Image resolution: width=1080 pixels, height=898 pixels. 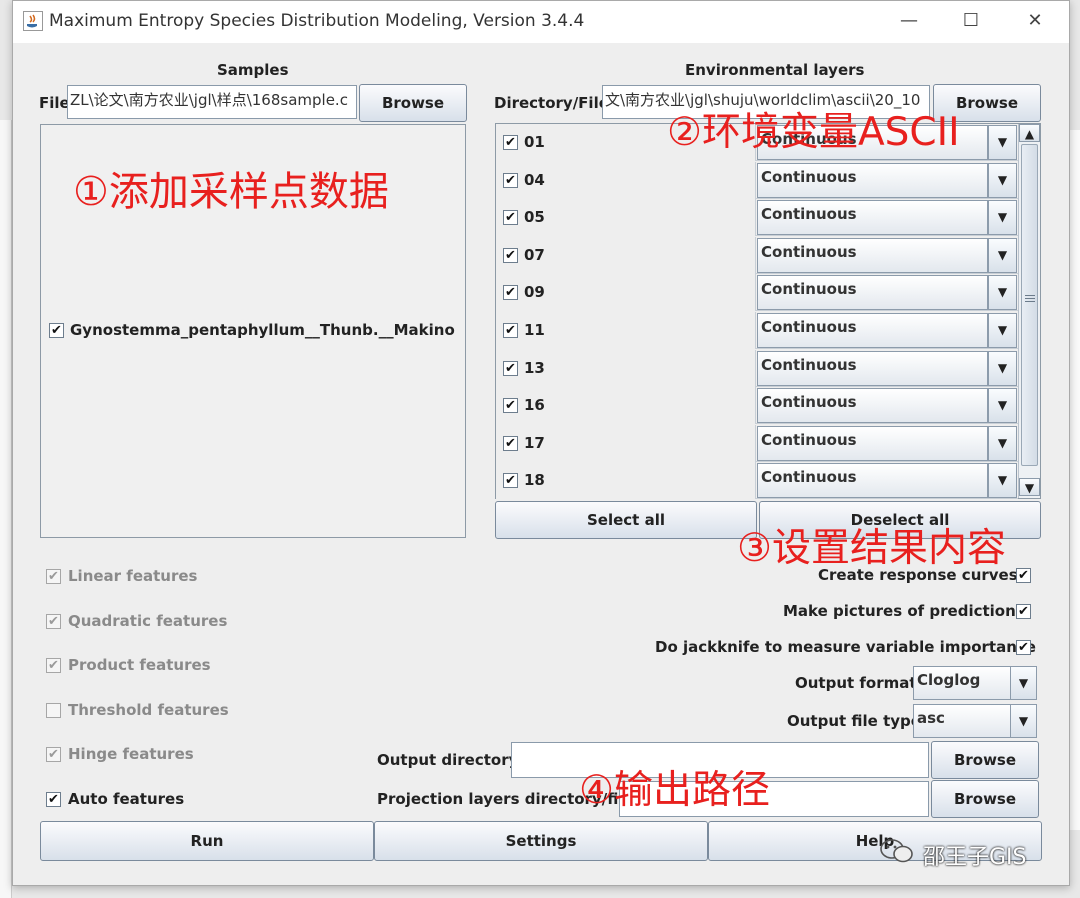 What do you see at coordinates (541, 841) in the screenshot?
I see `settings-button: Settings` at bounding box center [541, 841].